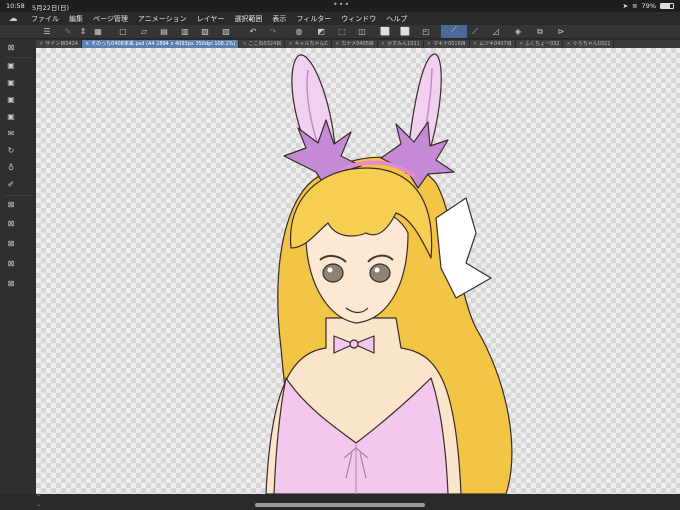  Describe the element at coordinates (38, 501) in the screenshot. I see `expand-icon: ⌃ ⌄` at that location.